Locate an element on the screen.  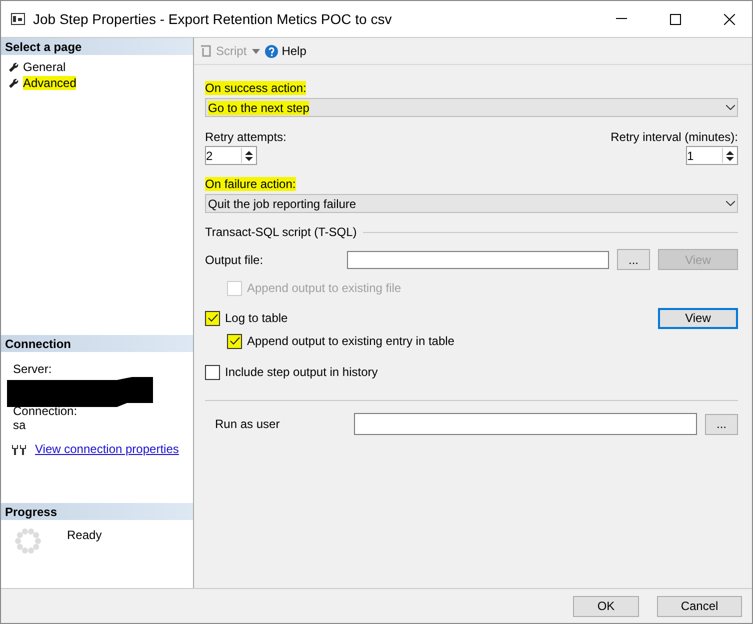
maximize-icon is located at coordinates (675, 19).